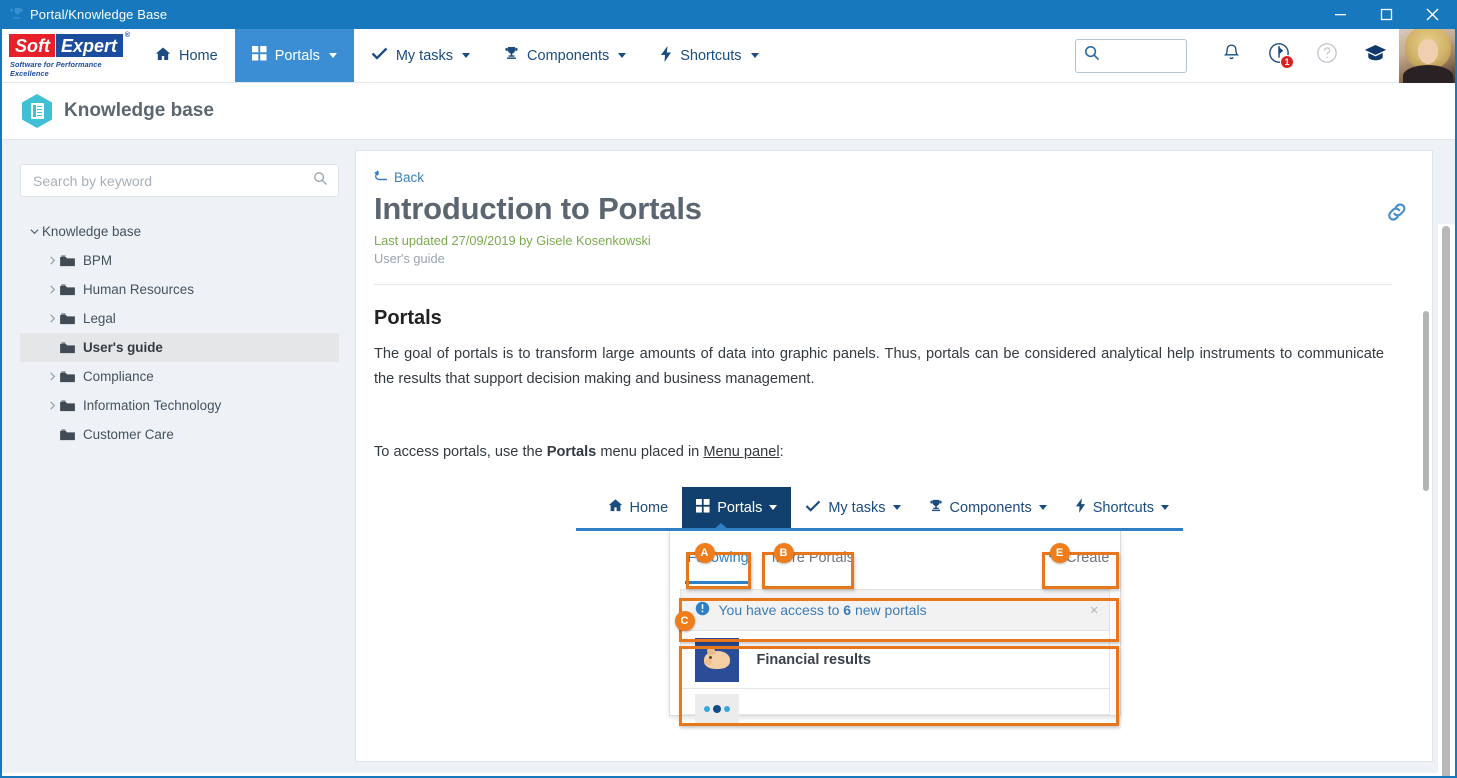 This screenshot has height=778, width=1457. I want to click on embedded-nav-label-my-tasks: My tasks, so click(857, 507).